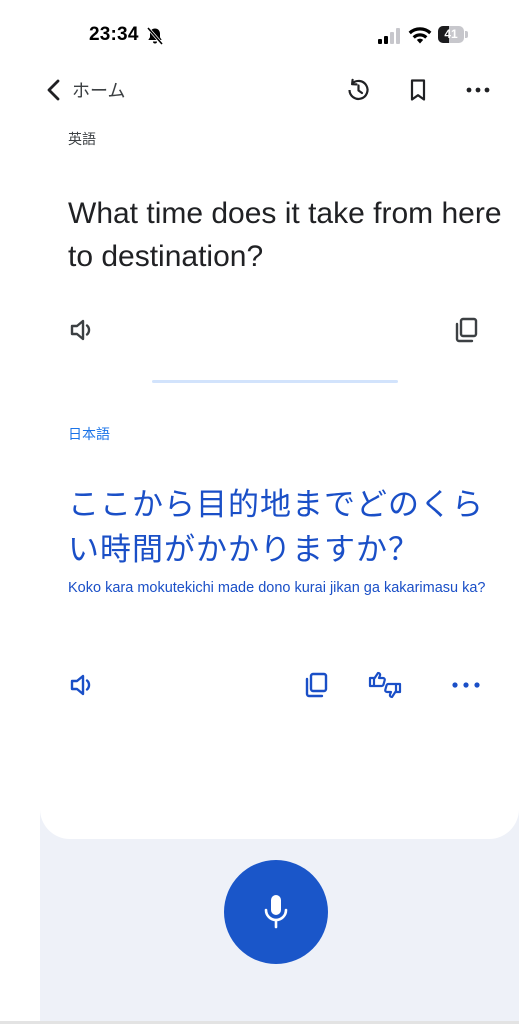 Image resolution: width=519 pixels, height=1024 pixels. I want to click on source-copy-icon, so click(467, 330).